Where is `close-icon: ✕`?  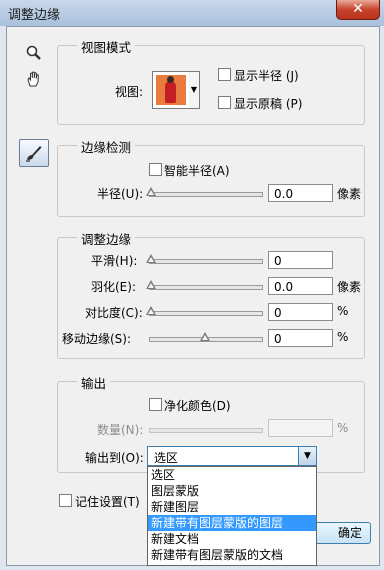 close-icon: ✕ is located at coordinates (358, 9).